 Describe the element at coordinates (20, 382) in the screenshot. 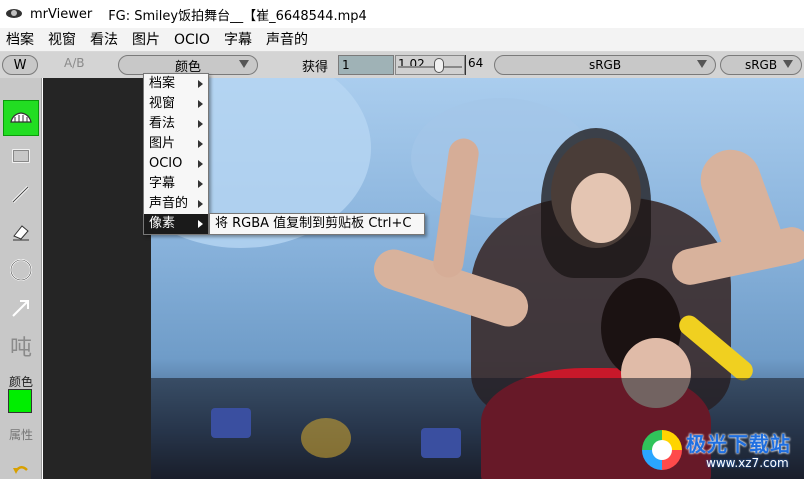

I see `color-label: 颜色` at that location.